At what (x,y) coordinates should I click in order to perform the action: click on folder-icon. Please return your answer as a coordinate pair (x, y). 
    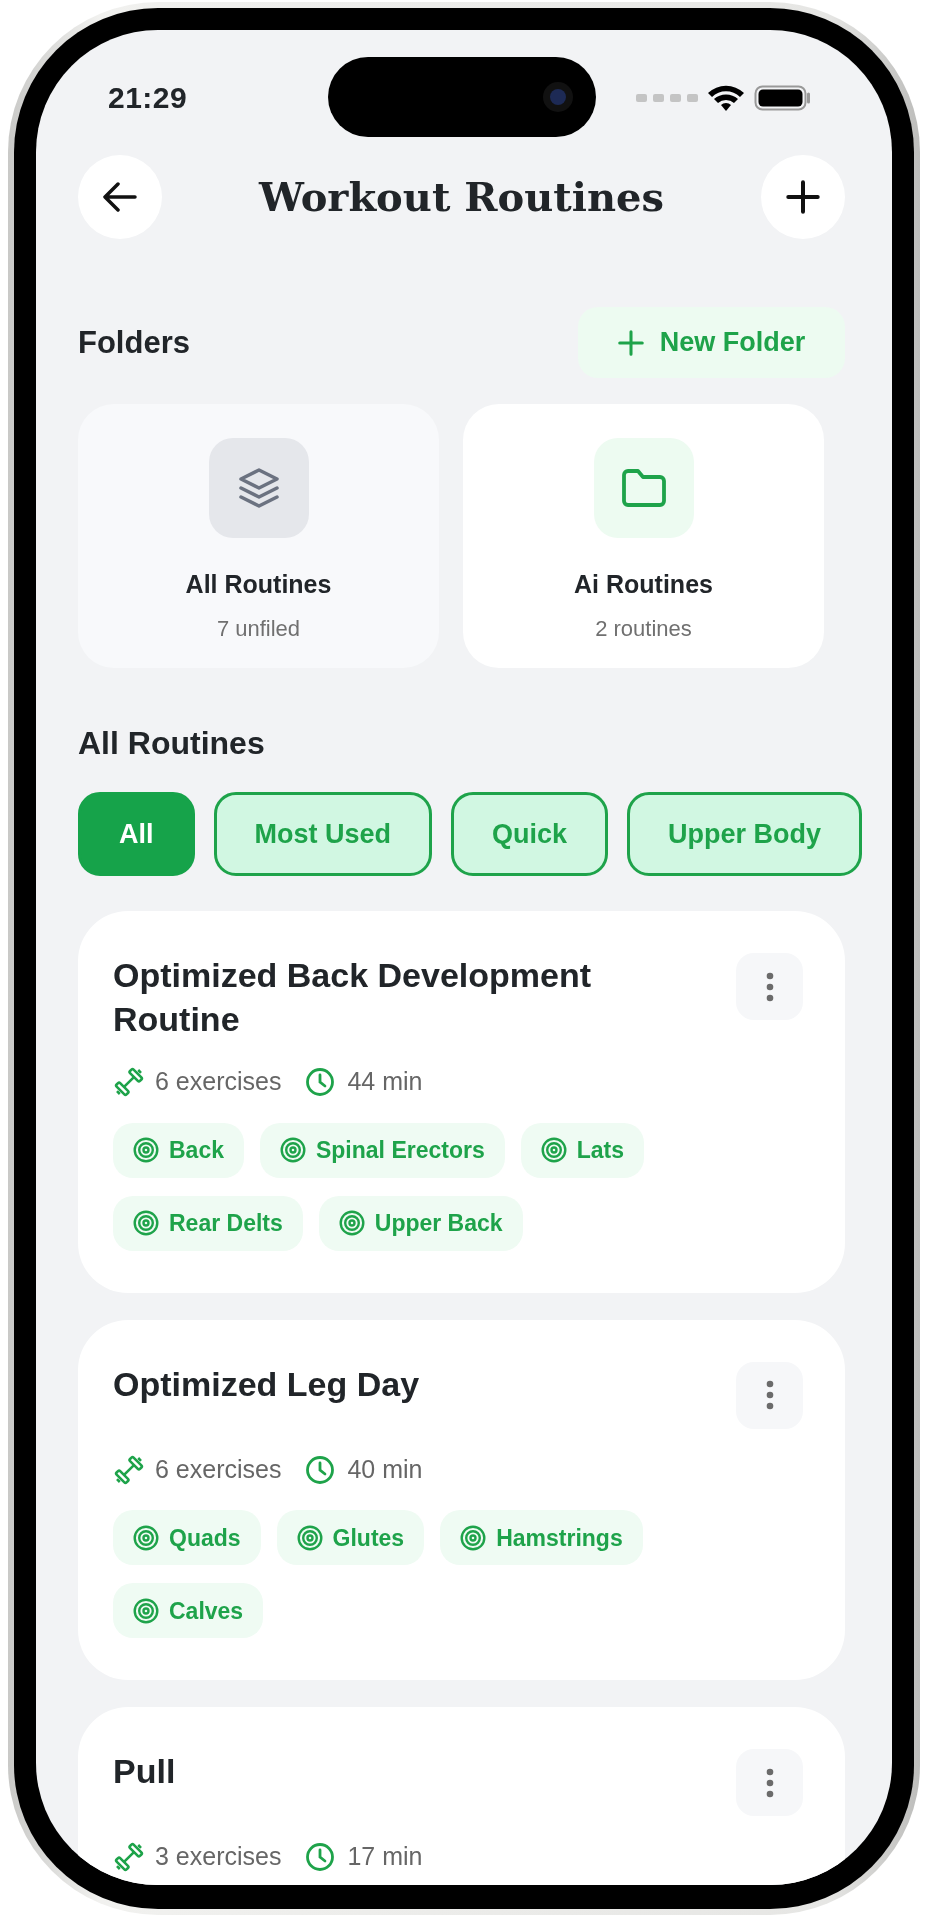
    Looking at the image, I should click on (643, 488).